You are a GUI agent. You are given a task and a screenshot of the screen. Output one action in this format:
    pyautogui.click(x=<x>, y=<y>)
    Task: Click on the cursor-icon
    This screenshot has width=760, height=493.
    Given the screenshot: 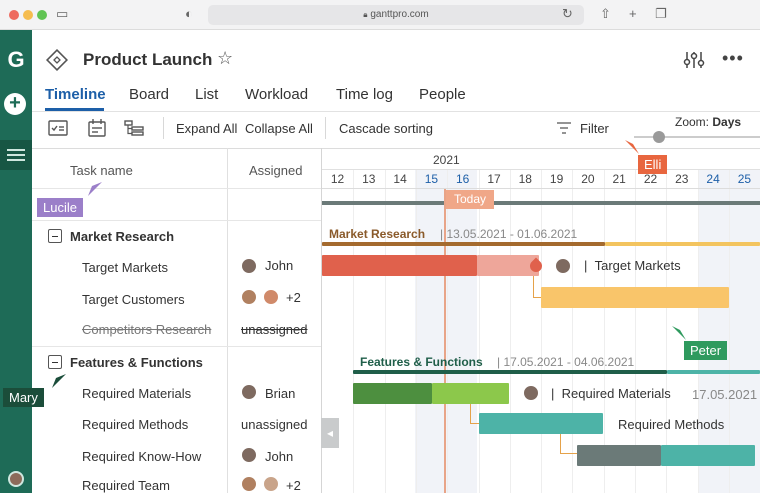 What is the action you would take?
    pyautogui.click(x=59, y=381)
    